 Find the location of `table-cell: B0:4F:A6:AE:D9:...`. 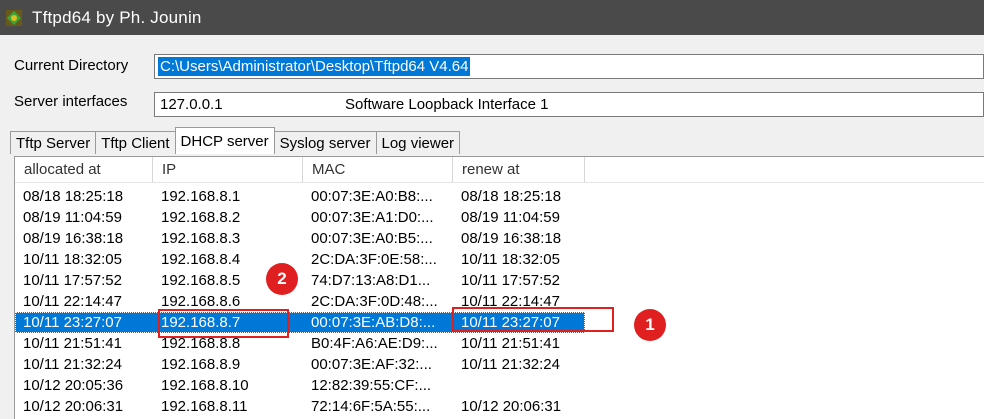

table-cell: B0:4F:A6:AE:D9:... is located at coordinates (374, 343).